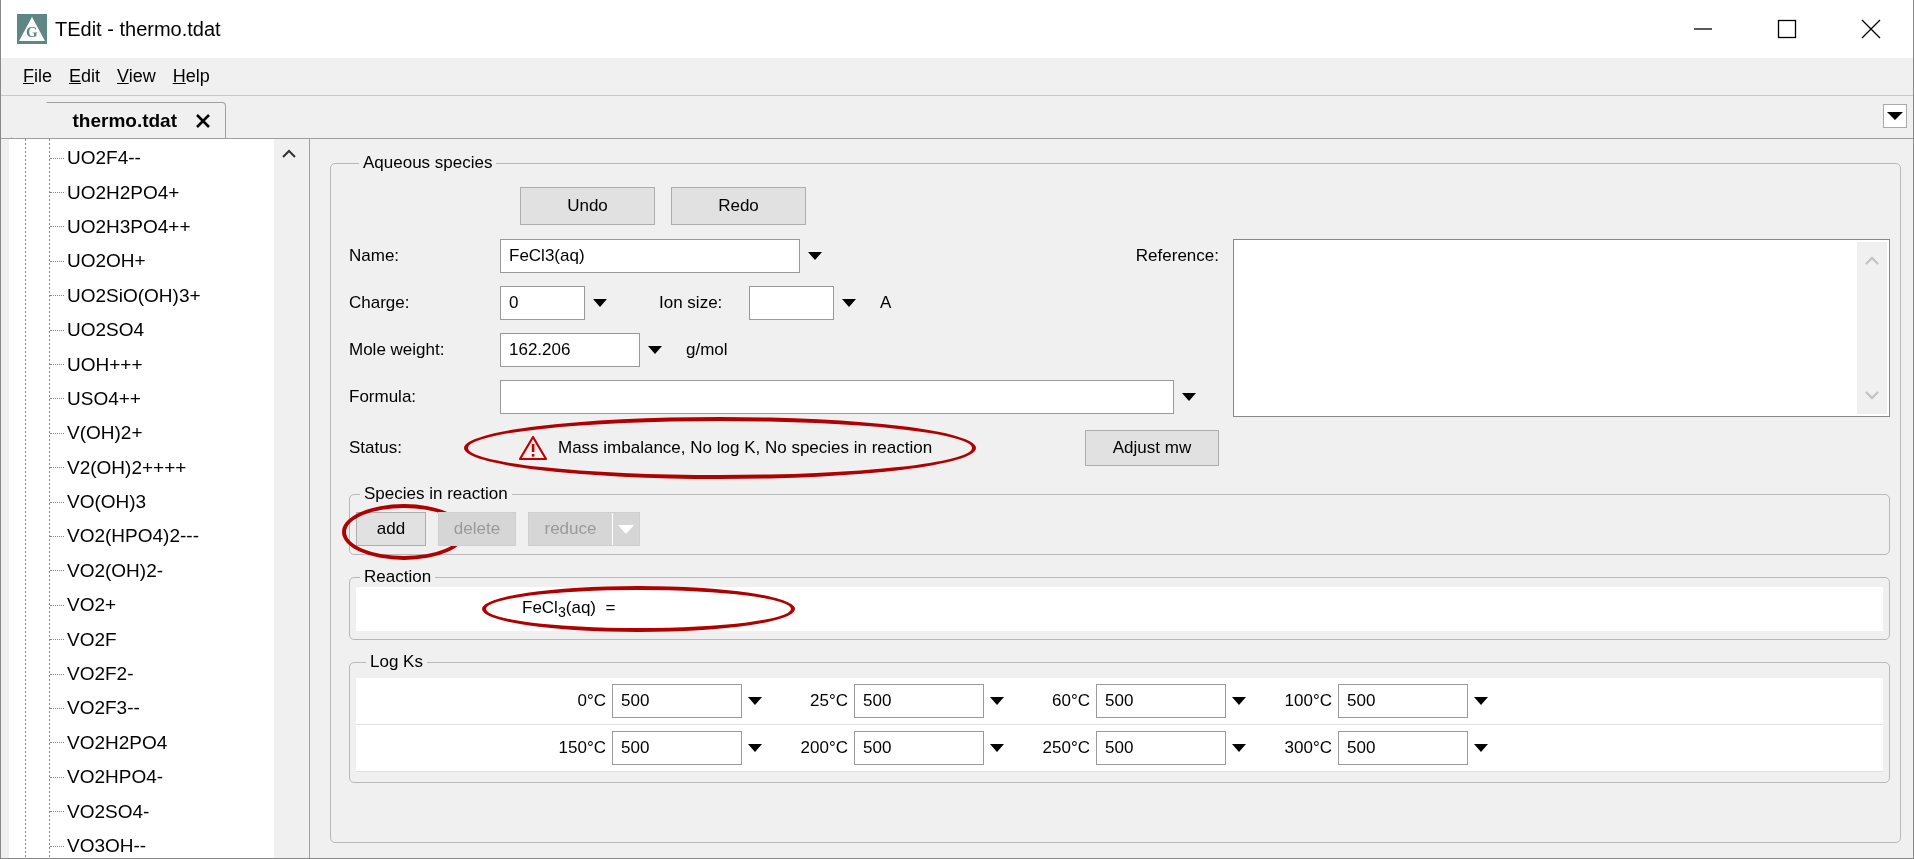 The image size is (1914, 859). I want to click on temperature-label: 300°C, so click(1307, 748).